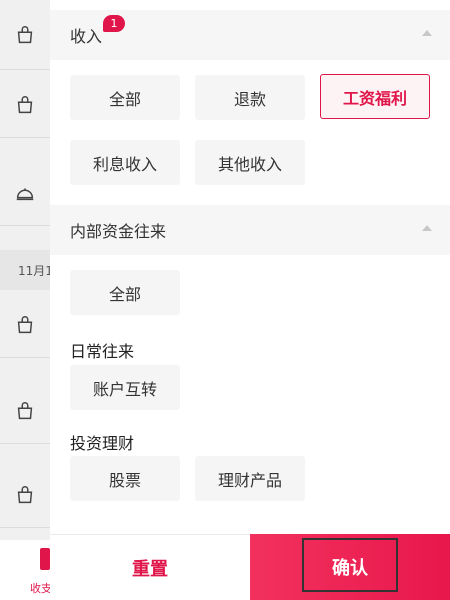  What do you see at coordinates (250, 478) in the screenshot?
I see `chip-wealth-products: 理财产品` at bounding box center [250, 478].